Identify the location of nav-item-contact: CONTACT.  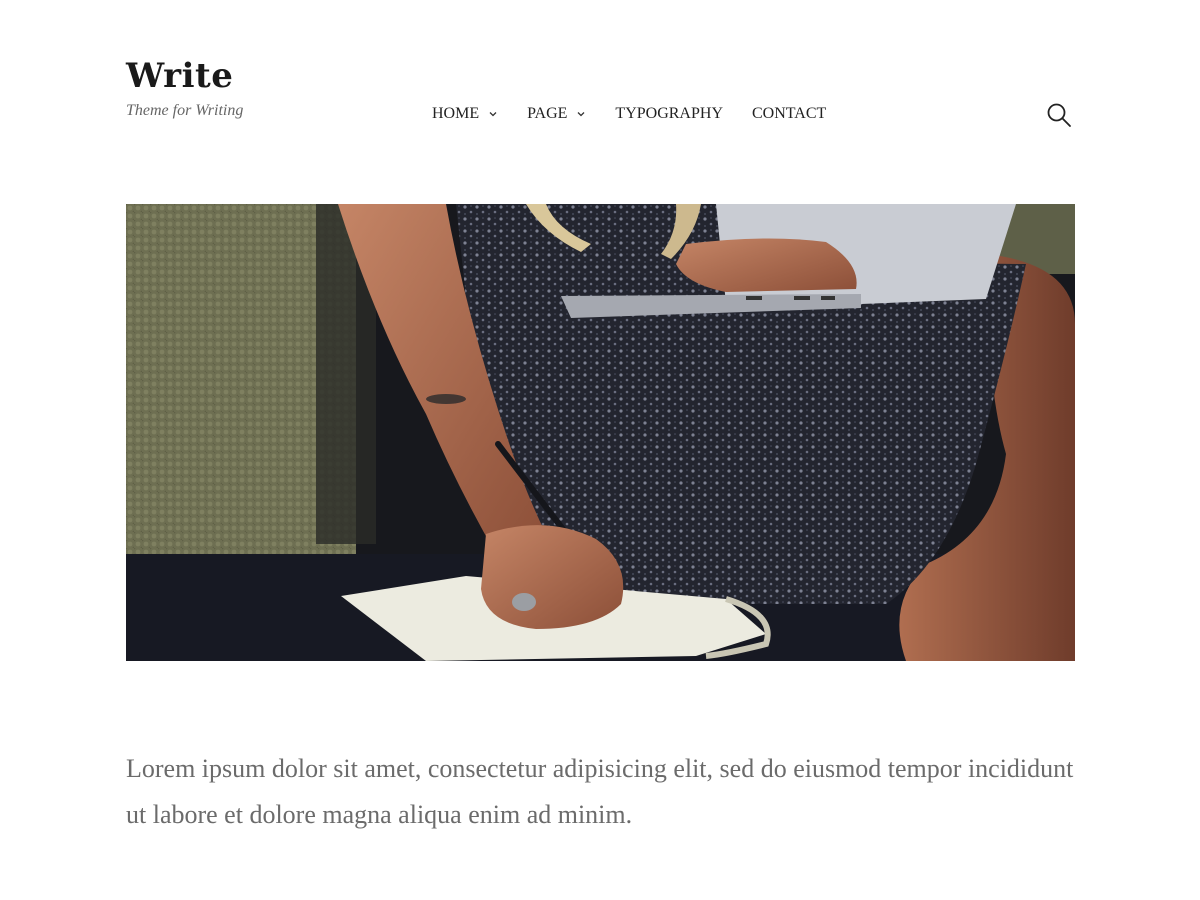
(789, 114).